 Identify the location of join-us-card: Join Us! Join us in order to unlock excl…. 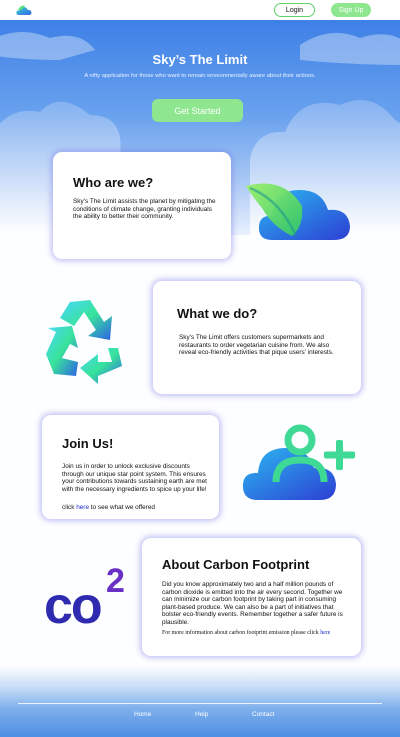
(130, 467).